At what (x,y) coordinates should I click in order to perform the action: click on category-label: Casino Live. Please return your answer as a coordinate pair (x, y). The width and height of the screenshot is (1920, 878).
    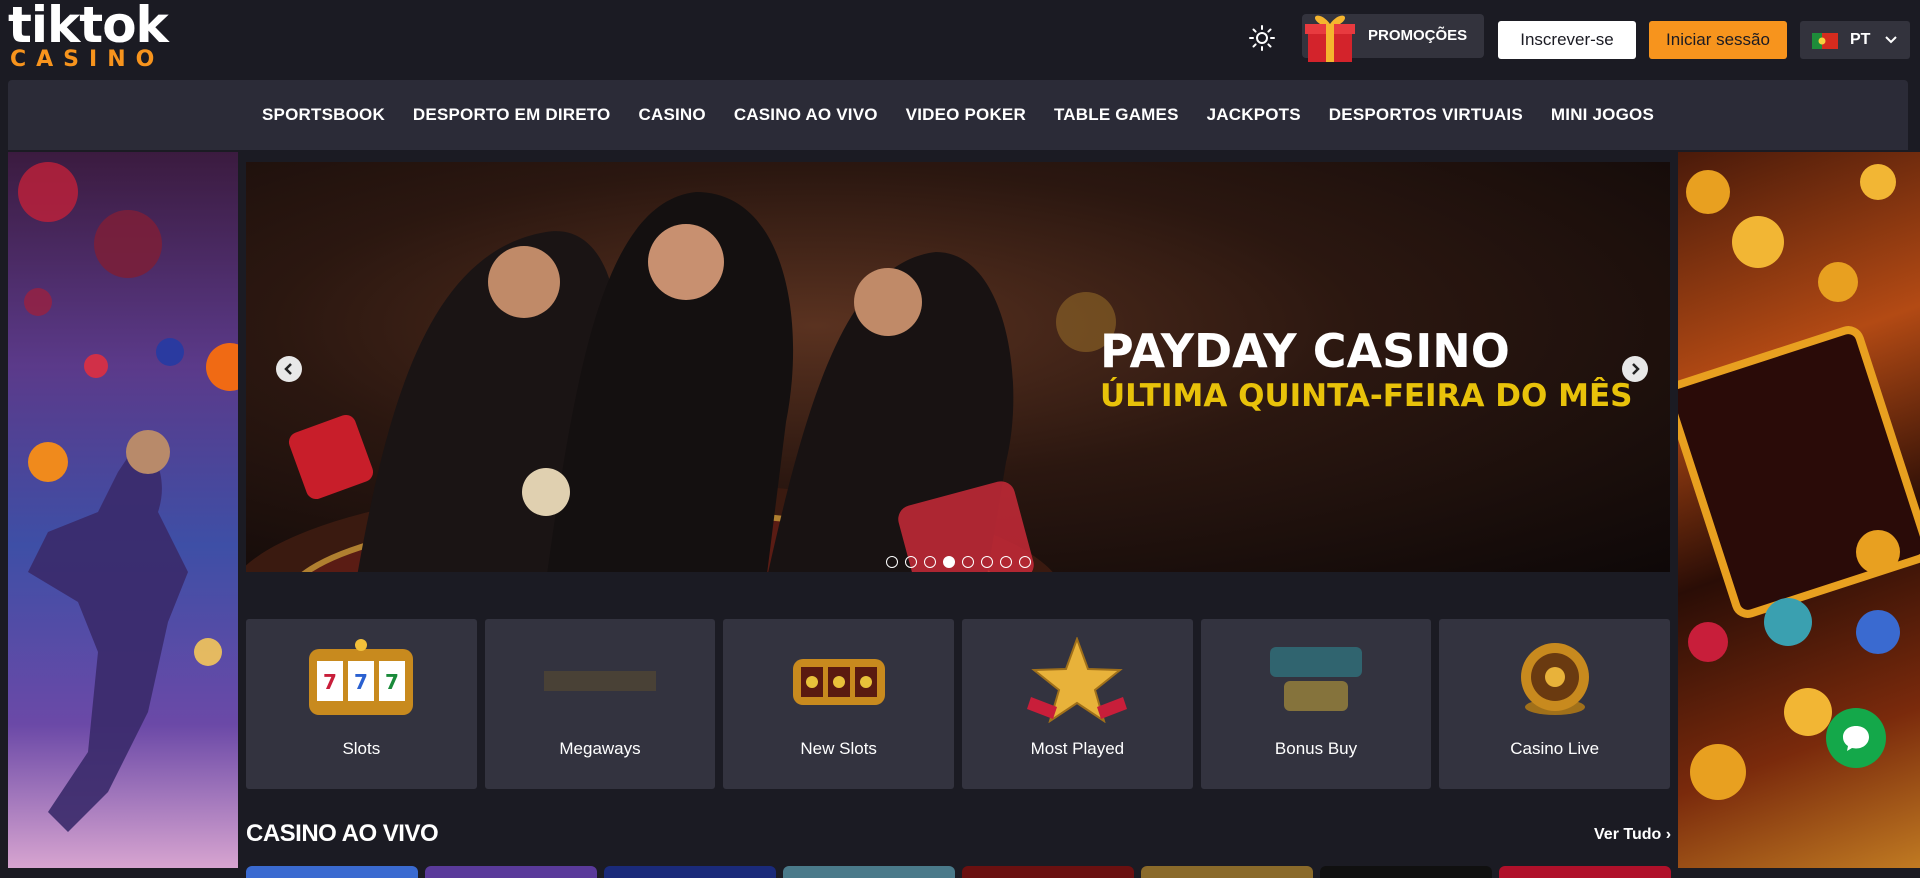
    Looking at the image, I should click on (1555, 748).